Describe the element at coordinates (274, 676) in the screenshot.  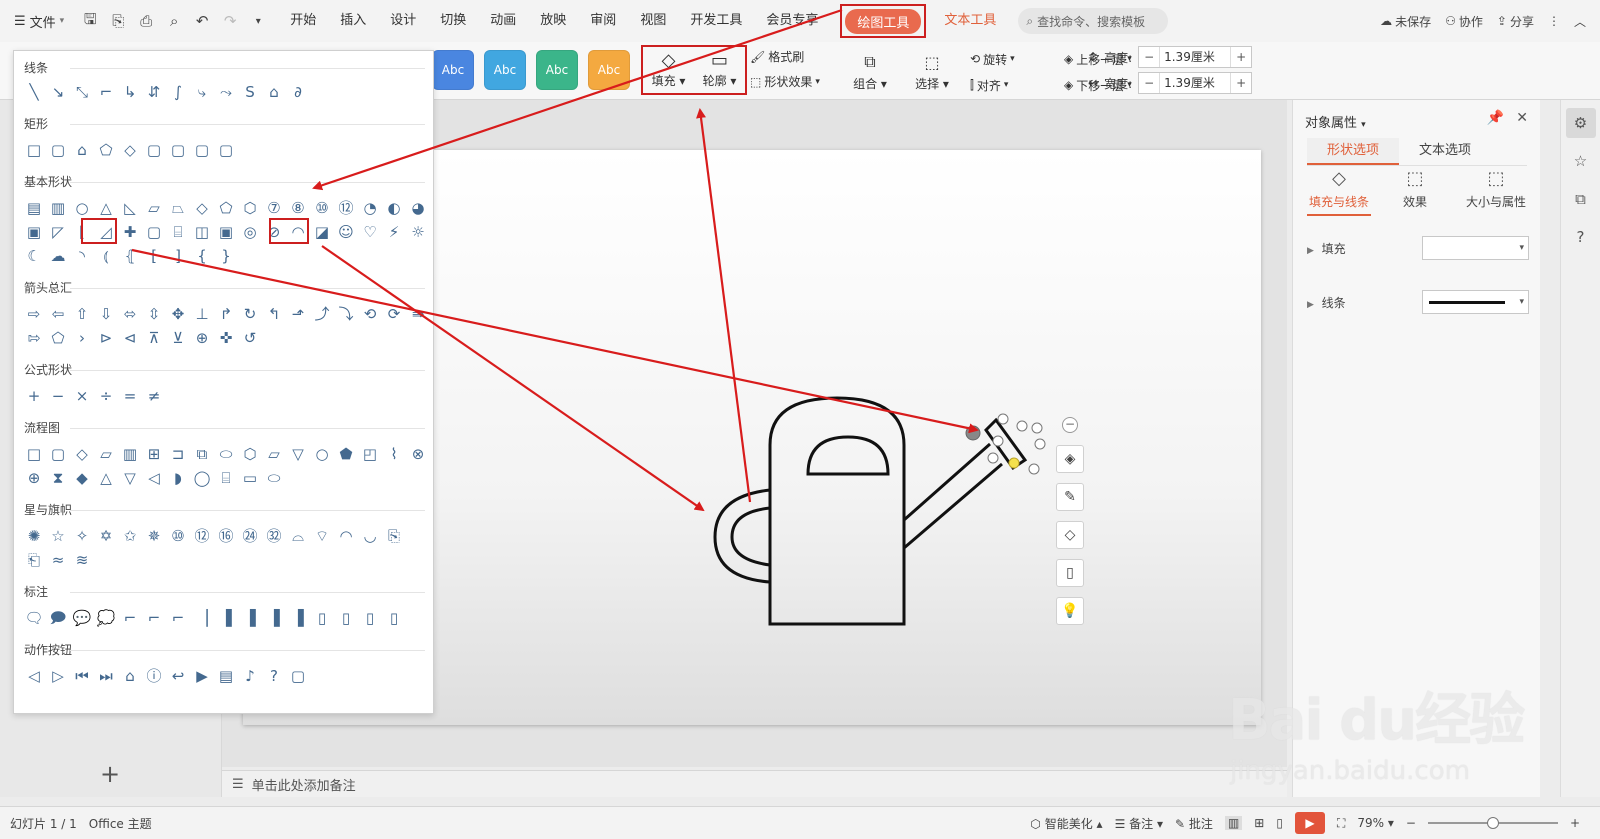
I see `action-help-shape: ?` at that location.